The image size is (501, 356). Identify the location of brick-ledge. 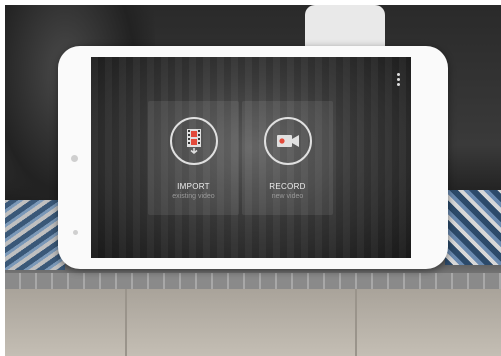
(253, 281).